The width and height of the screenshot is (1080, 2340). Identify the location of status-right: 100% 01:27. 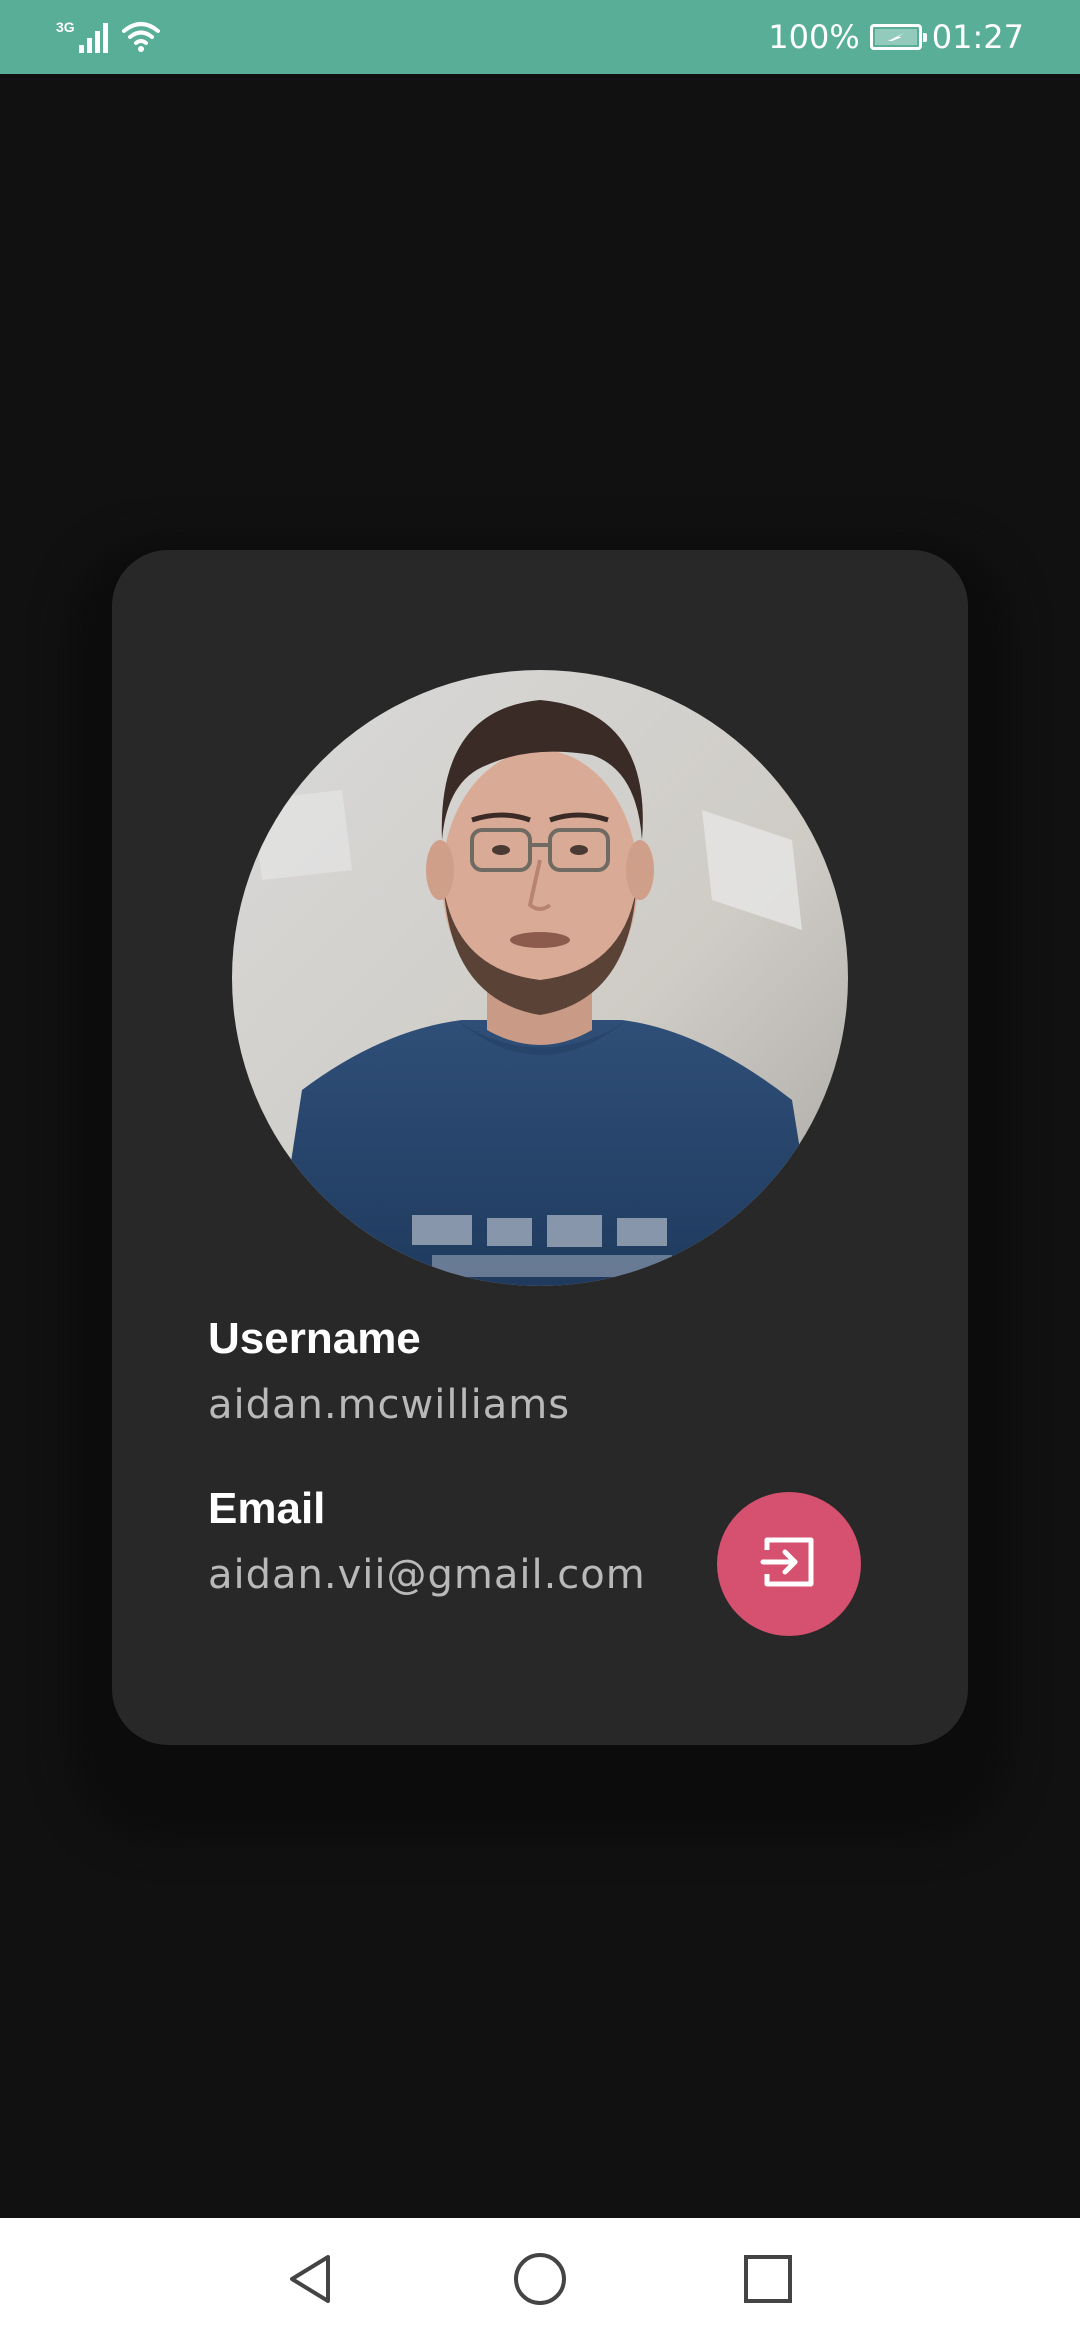
(896, 37).